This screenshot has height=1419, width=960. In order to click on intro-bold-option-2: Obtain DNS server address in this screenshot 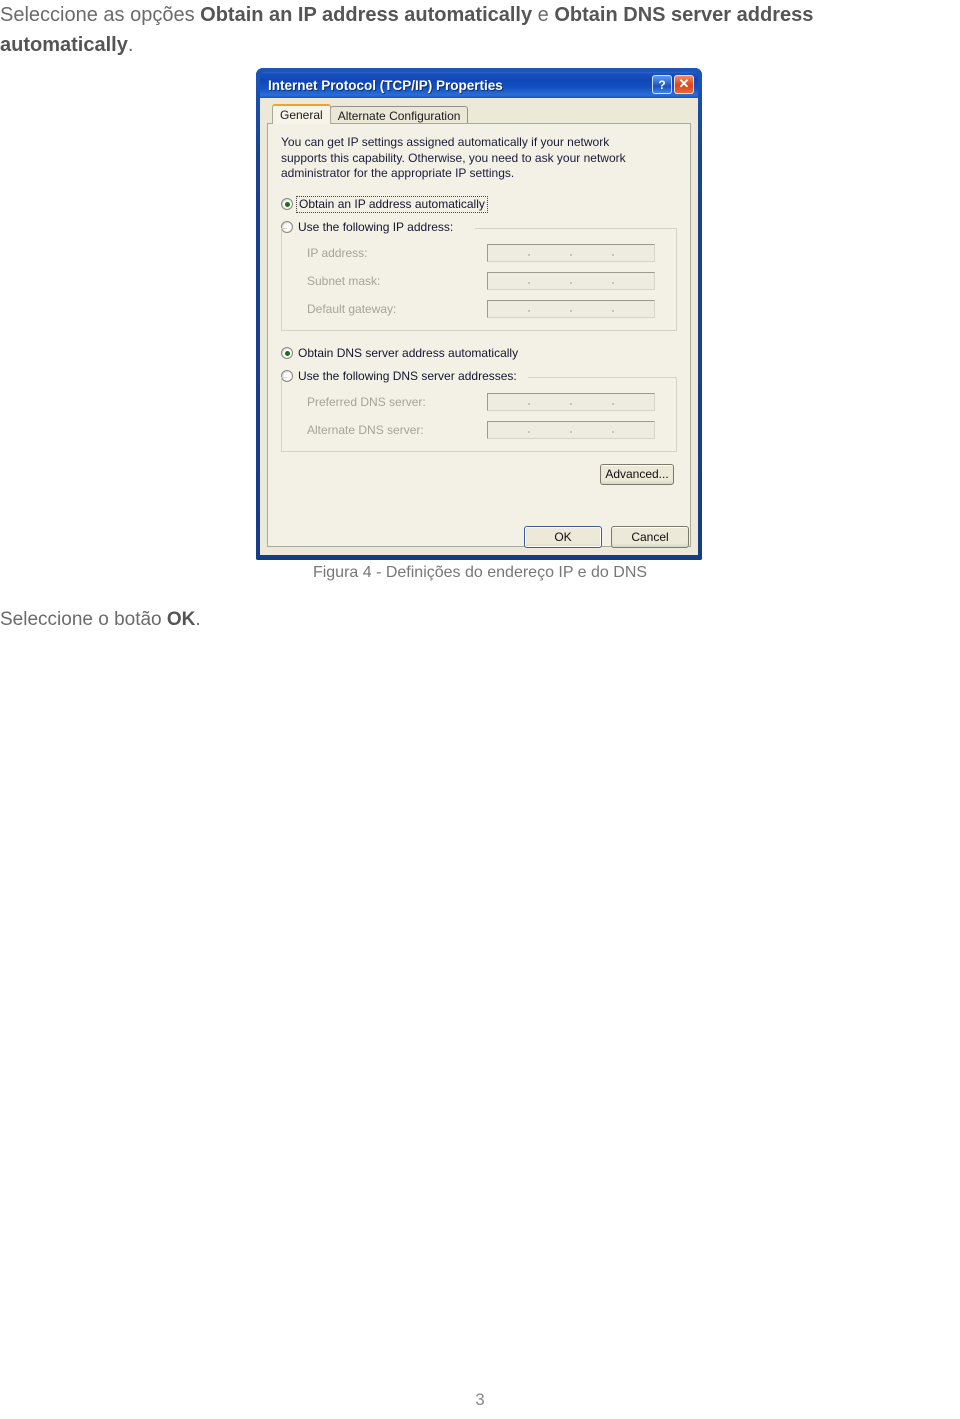, I will do `click(684, 15)`.